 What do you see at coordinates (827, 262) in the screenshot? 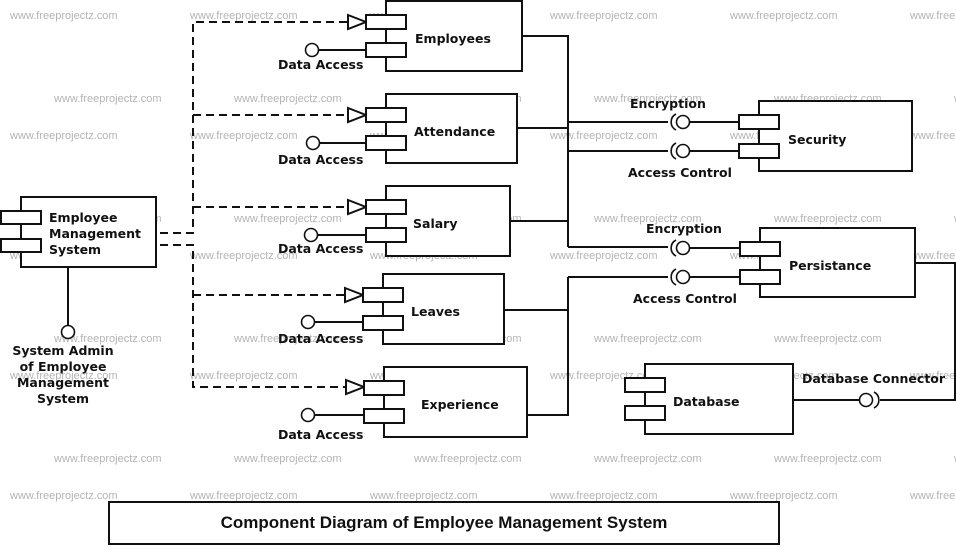
I see `component-persistance: Persistance` at bounding box center [827, 262].